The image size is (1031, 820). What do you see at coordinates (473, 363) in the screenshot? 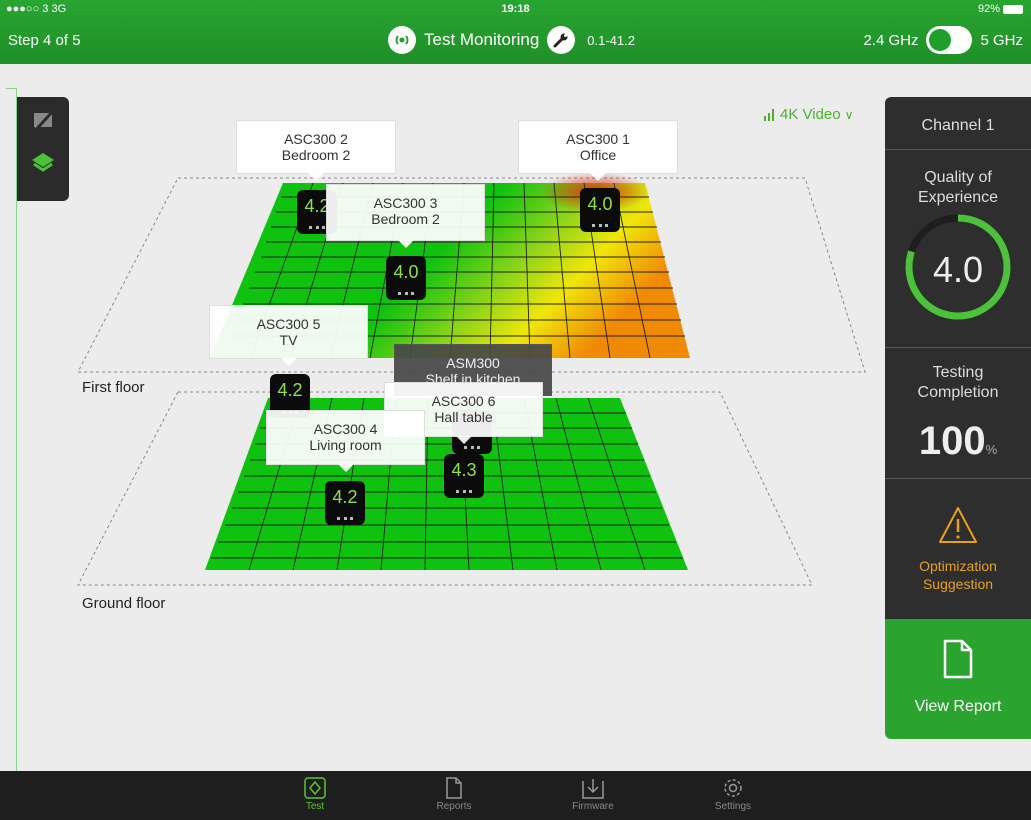
I see `device-name: ASM300` at bounding box center [473, 363].